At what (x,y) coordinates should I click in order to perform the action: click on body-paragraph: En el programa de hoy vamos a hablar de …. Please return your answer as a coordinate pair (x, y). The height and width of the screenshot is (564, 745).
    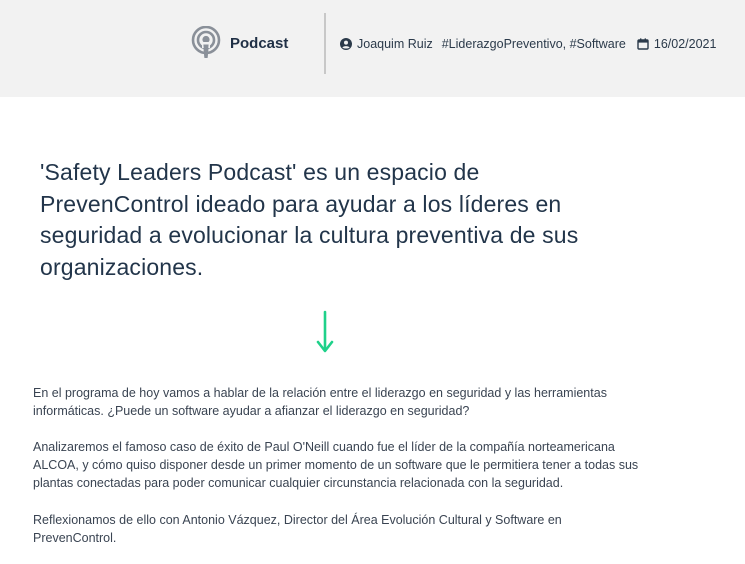
    Looking at the image, I should click on (320, 402).